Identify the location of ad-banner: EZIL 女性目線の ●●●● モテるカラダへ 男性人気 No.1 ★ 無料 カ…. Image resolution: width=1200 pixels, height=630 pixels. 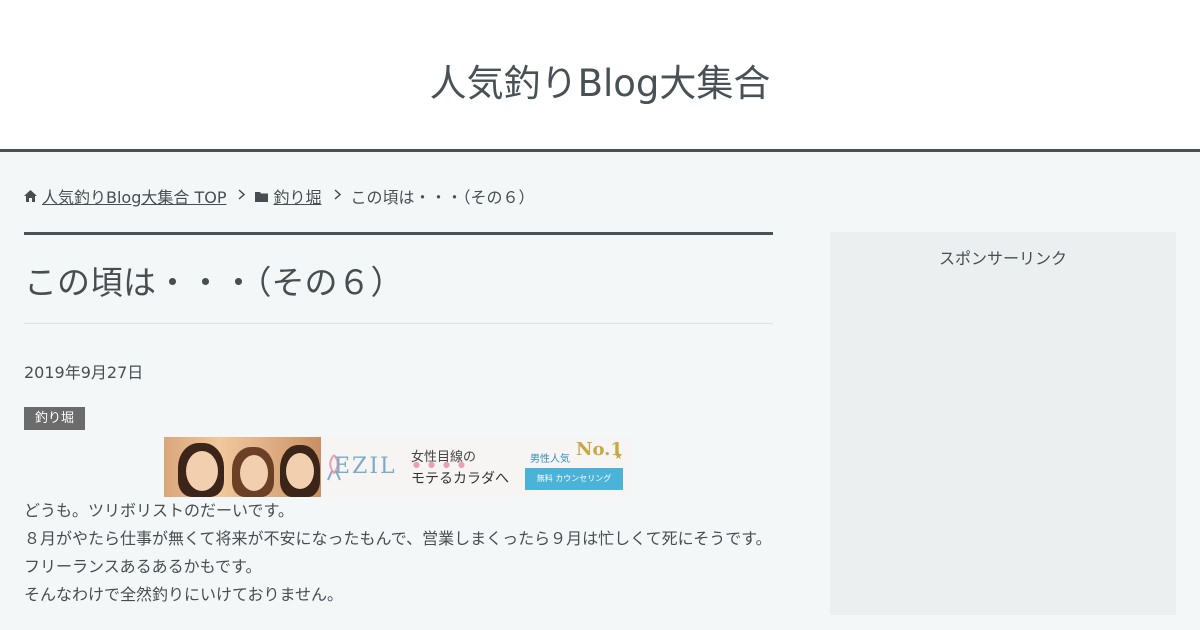
(398, 467).